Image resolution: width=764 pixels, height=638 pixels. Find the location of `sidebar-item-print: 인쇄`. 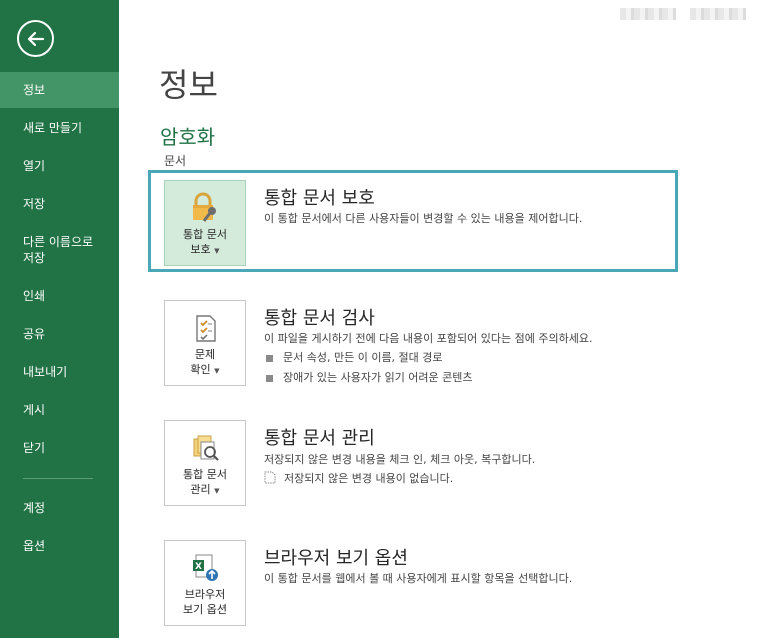

sidebar-item-print: 인쇄 is located at coordinates (59, 296).